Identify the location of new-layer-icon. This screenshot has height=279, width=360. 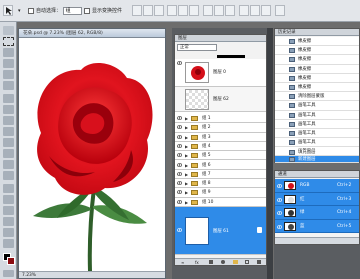
(247, 262).